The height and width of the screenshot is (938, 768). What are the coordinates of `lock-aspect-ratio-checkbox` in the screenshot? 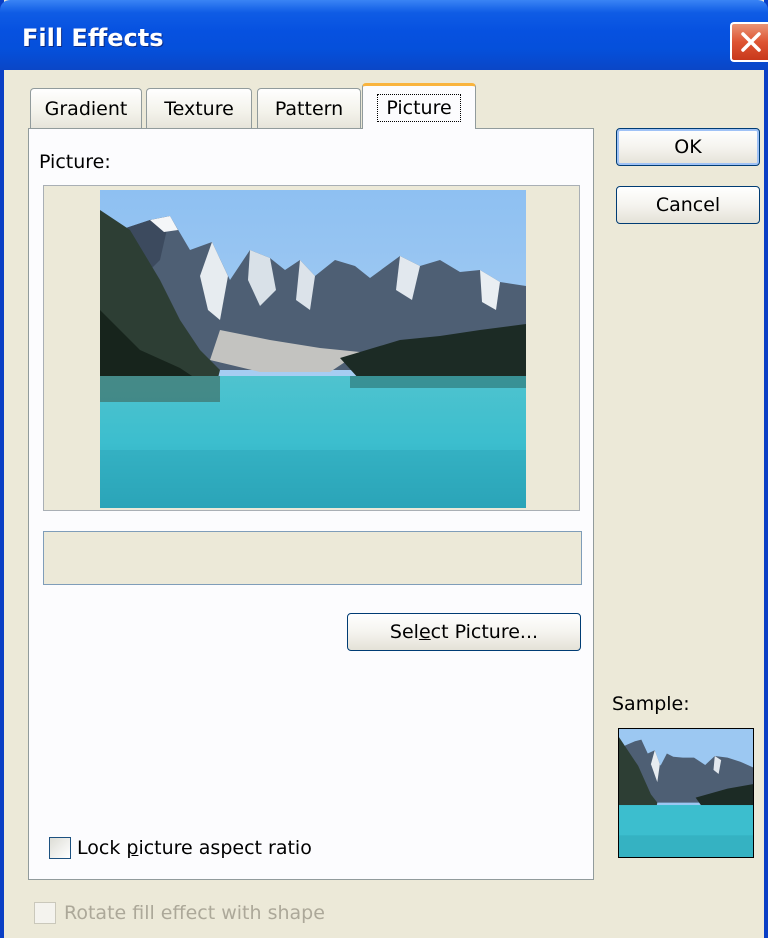 It's located at (60, 848).